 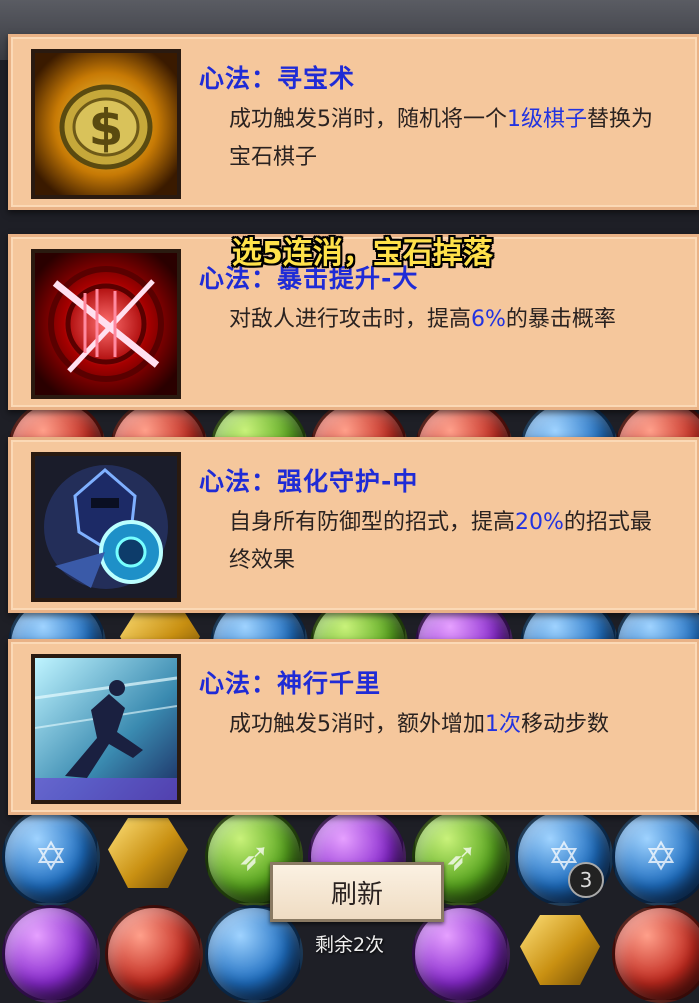 I want to click on armored-knight-icon, so click(x=106, y=527).